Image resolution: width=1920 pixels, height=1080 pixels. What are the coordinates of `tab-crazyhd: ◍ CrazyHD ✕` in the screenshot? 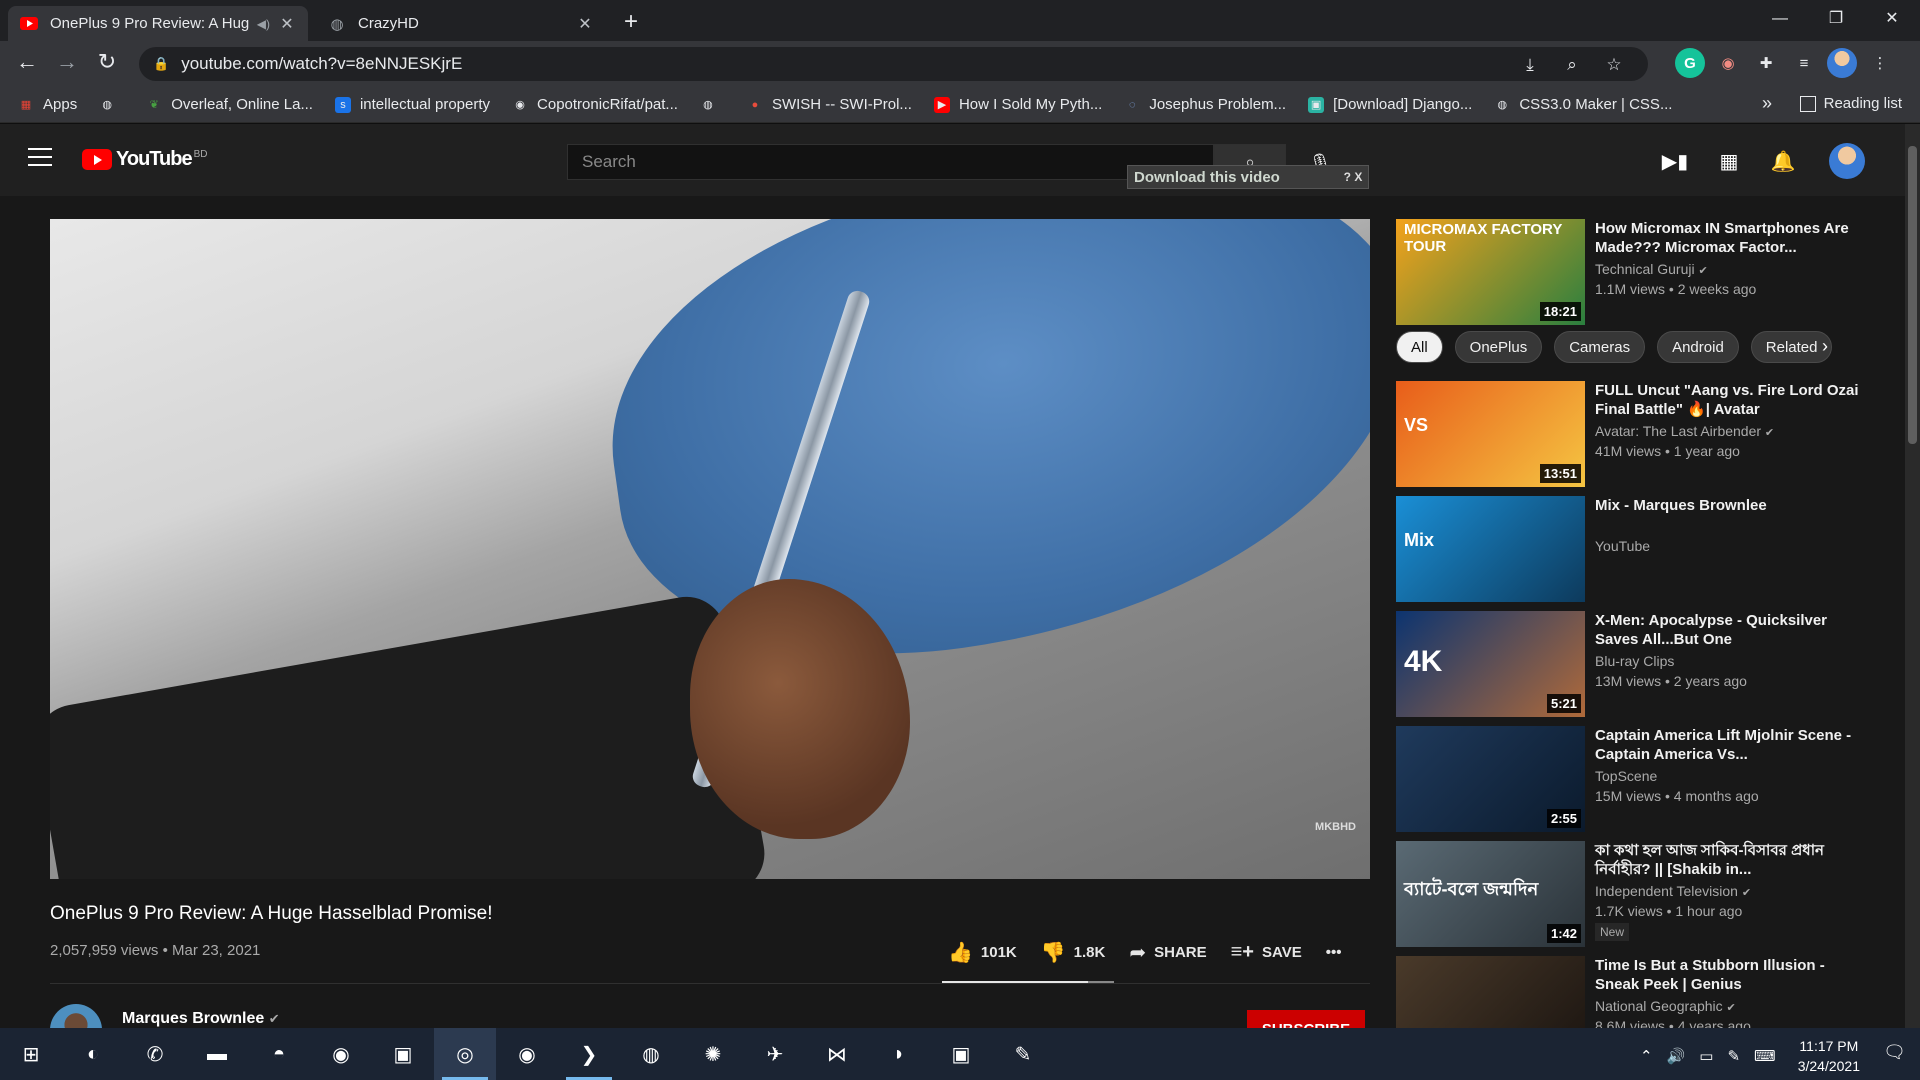 It's located at (461, 23).